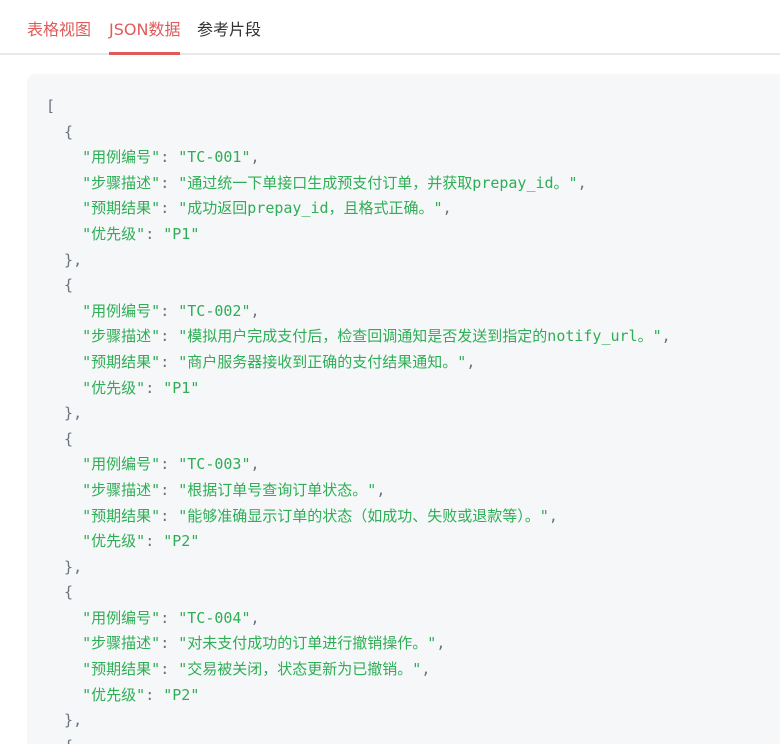 Image resolution: width=780 pixels, height=744 pixels. What do you see at coordinates (322, 361) in the screenshot?
I see `json-value: "商户服务器接收到正确的支付结果通知。"` at bounding box center [322, 361].